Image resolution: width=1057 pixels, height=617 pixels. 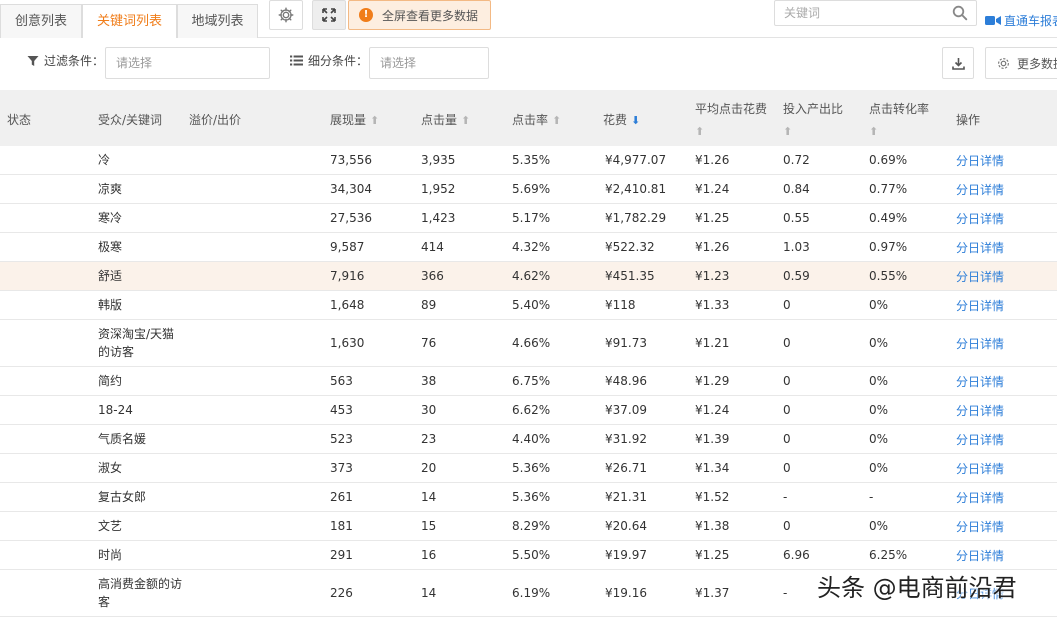 I want to click on keyword-cell: 简约, so click(x=110, y=381).